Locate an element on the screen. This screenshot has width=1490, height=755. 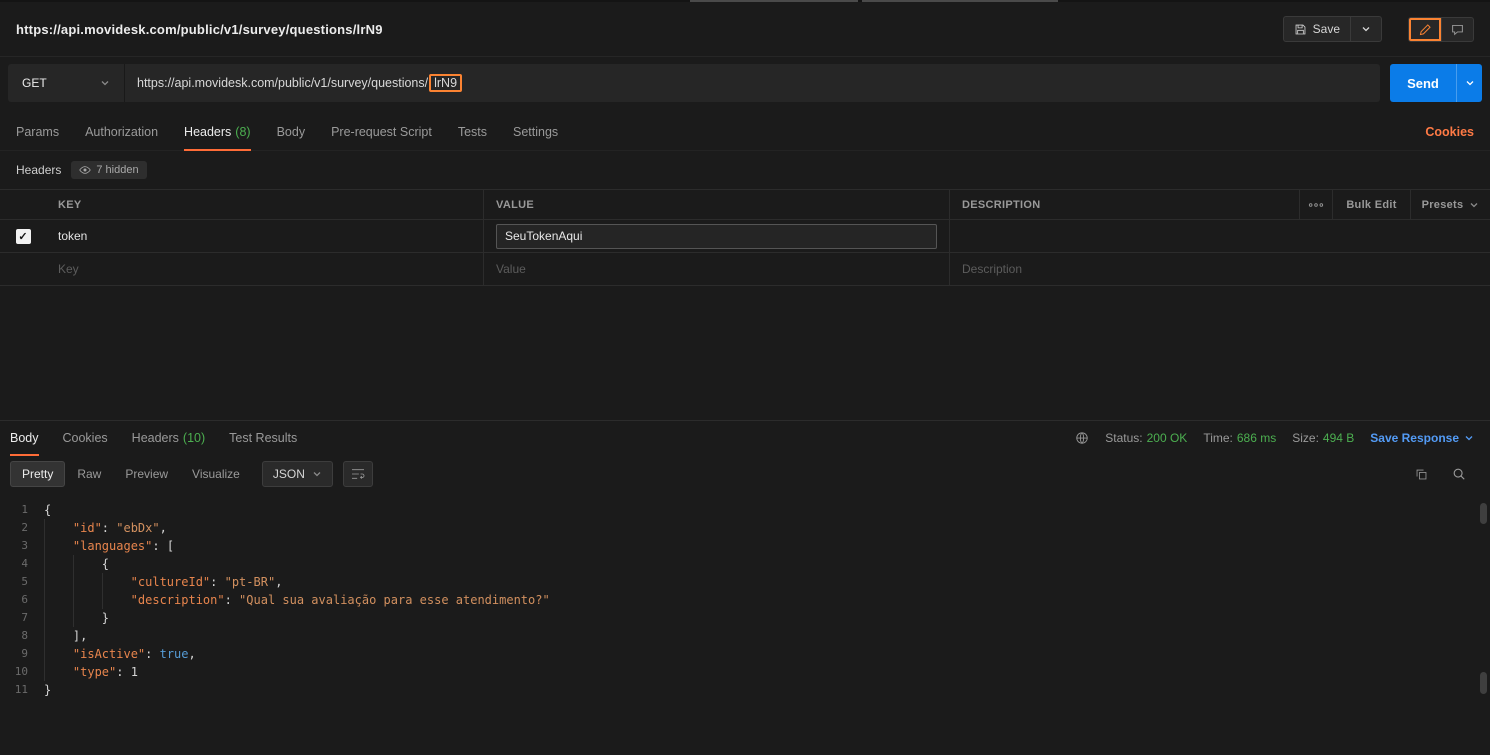
send-options-button is located at coordinates (1469, 83).